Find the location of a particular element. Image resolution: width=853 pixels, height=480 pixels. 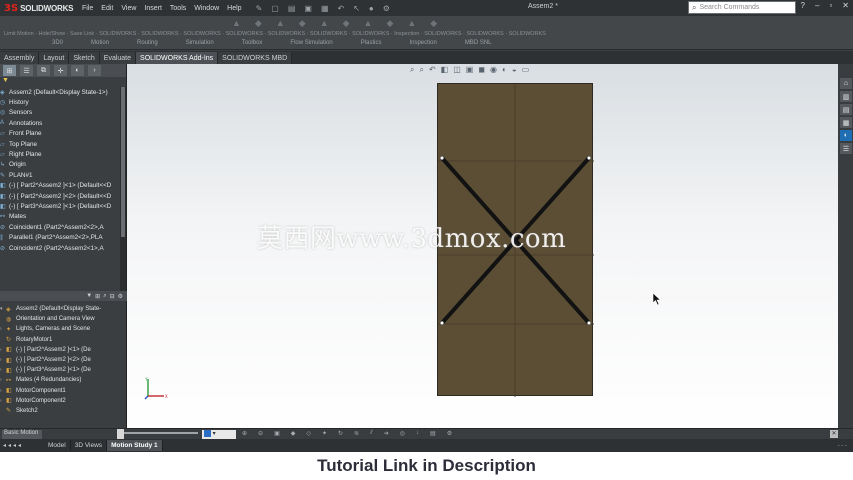

collapse-icon: ⊟ is located at coordinates (112, 296).